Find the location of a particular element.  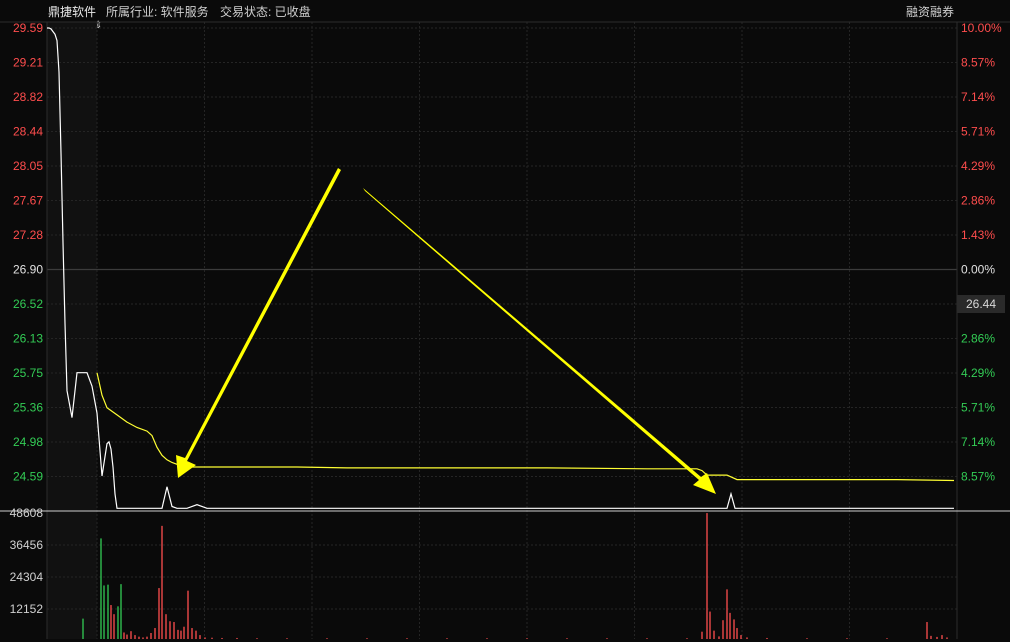

price-tick-label: 27.67 is located at coordinates (28, 201).